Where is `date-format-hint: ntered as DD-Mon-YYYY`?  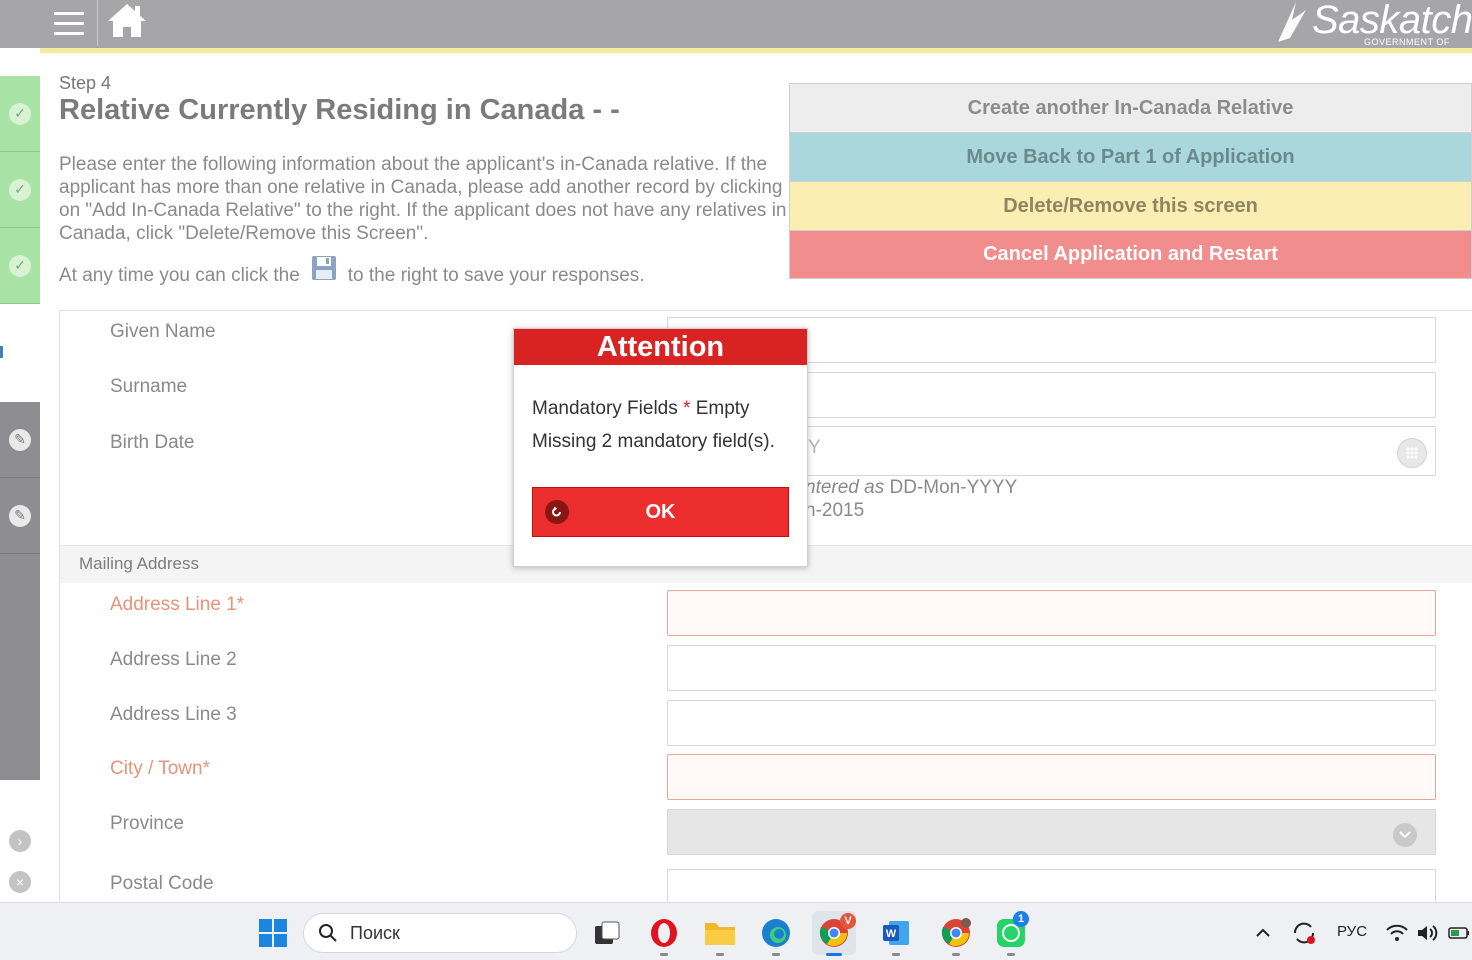 date-format-hint: ntered as DD-Mon-YYYY is located at coordinates (911, 488).